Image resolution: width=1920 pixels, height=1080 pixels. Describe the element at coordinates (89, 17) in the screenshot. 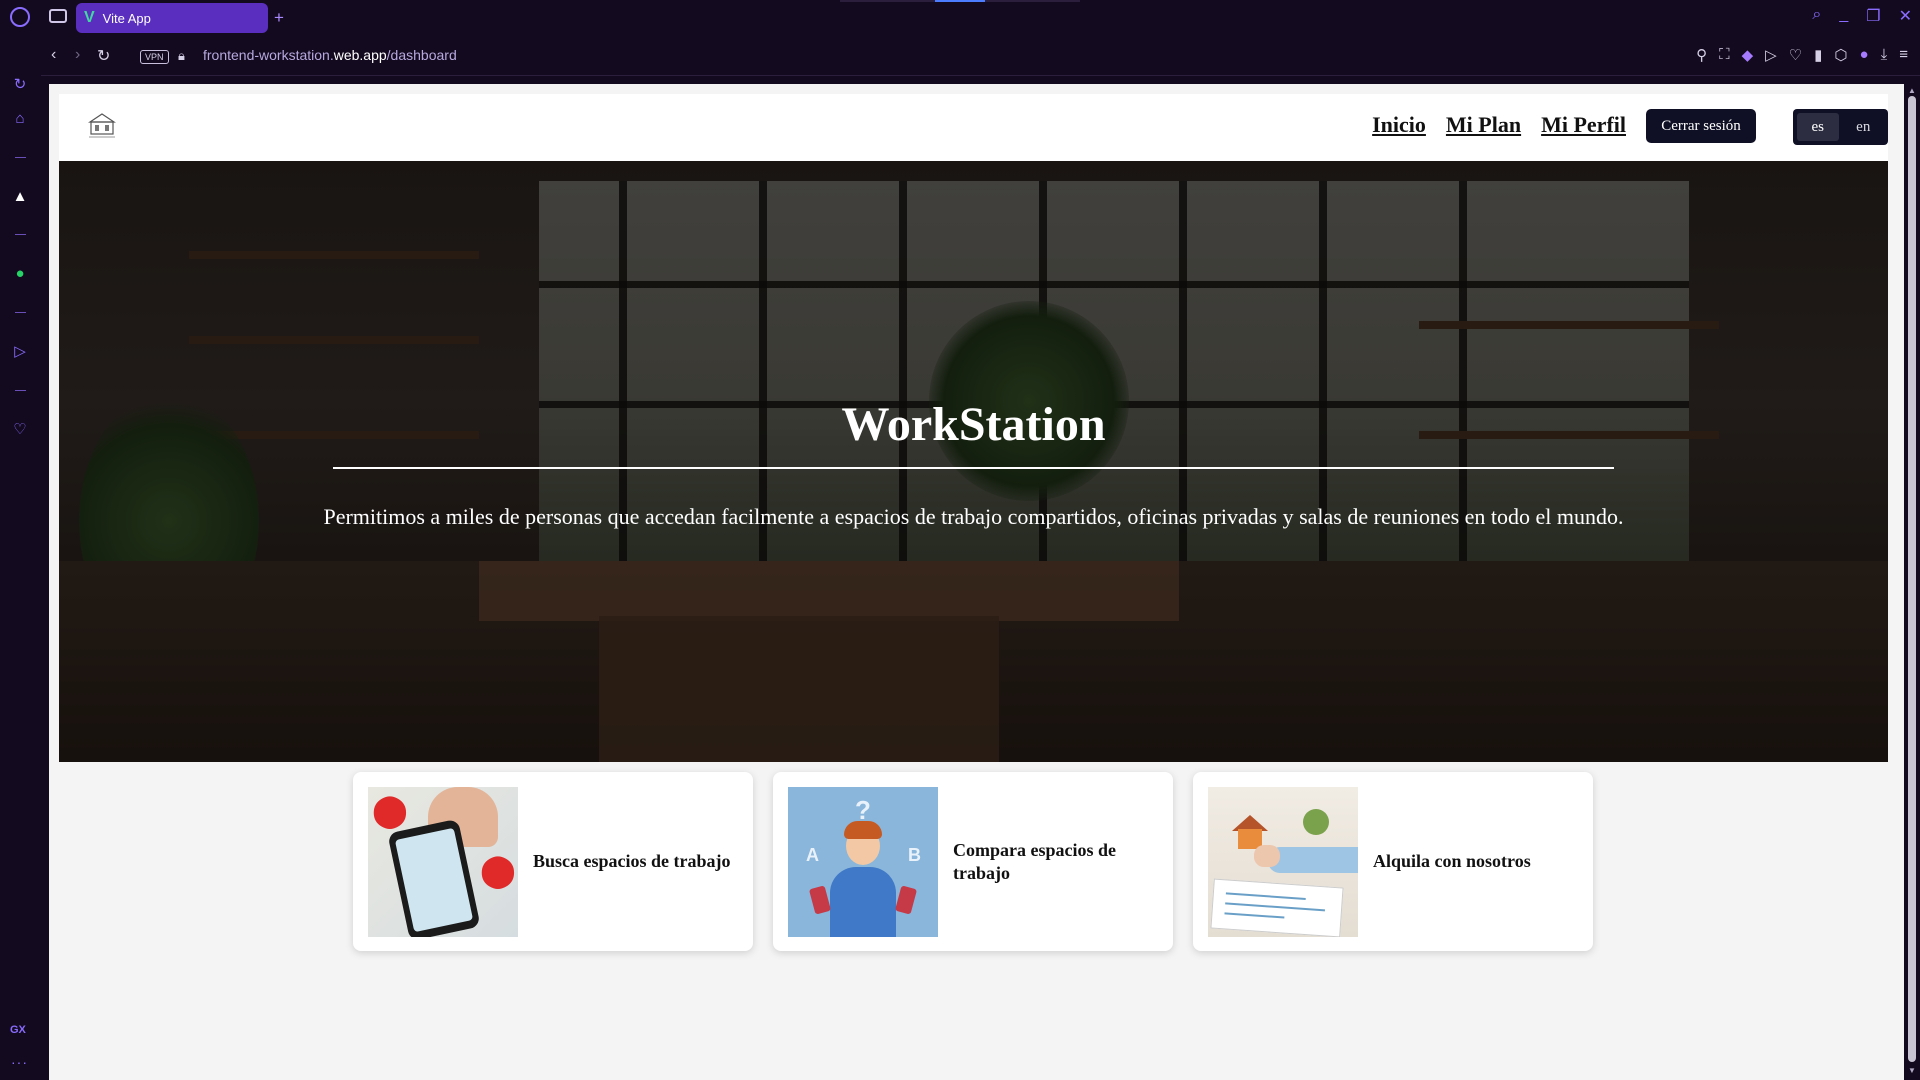

I see `vite-icon: V` at that location.